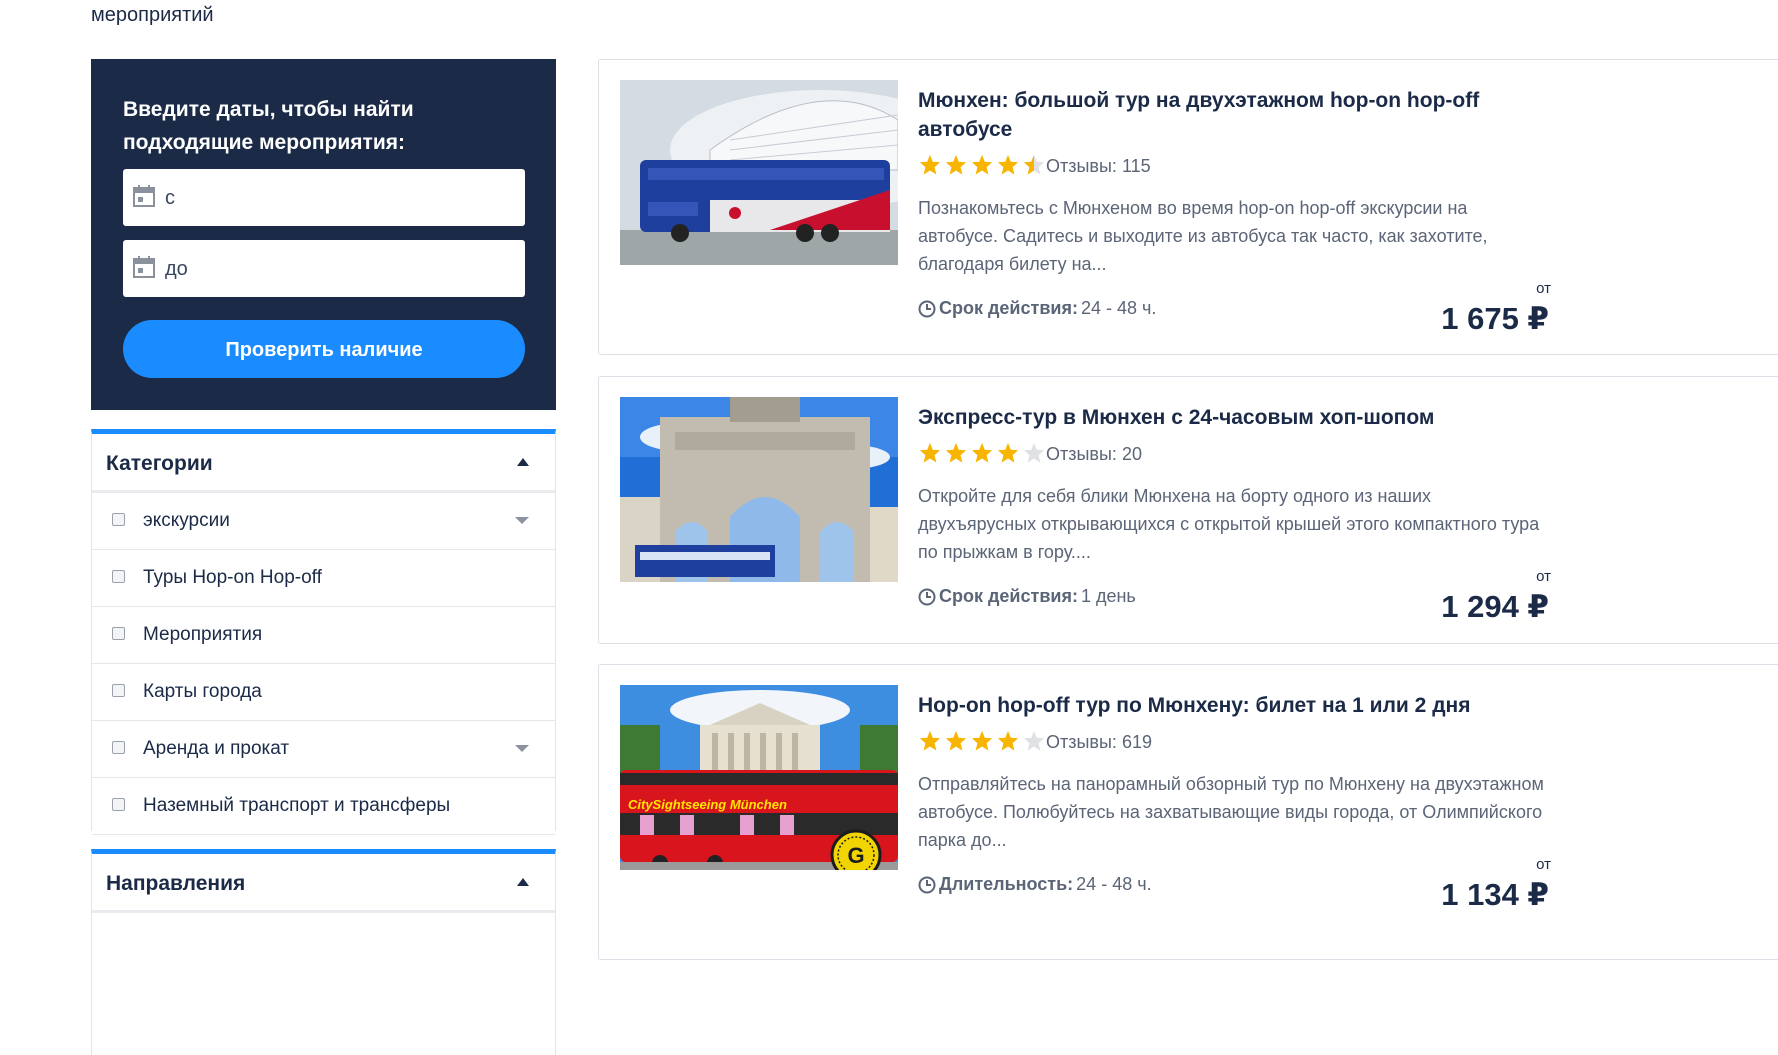 Image resolution: width=1778 pixels, height=1055 pixels. What do you see at coordinates (324, 268) in the screenshot?
I see `date-to-field: до` at bounding box center [324, 268].